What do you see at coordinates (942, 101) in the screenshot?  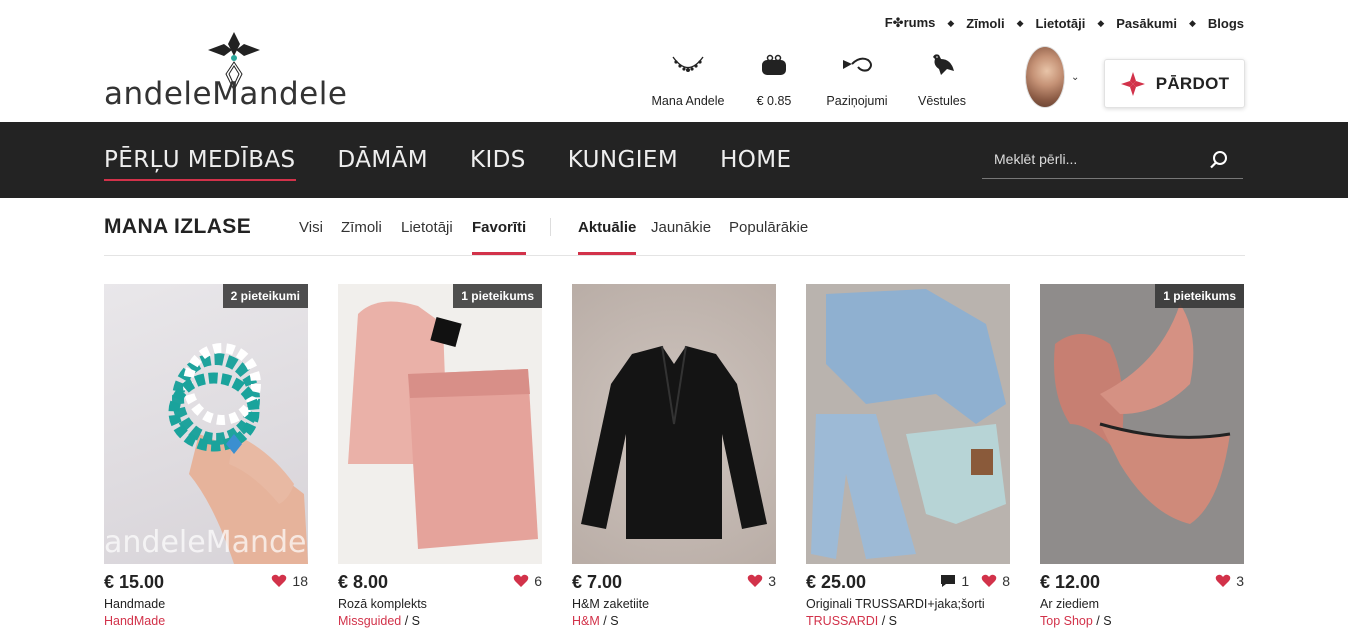 I see `nav-messages-label: Vēstules` at bounding box center [942, 101].